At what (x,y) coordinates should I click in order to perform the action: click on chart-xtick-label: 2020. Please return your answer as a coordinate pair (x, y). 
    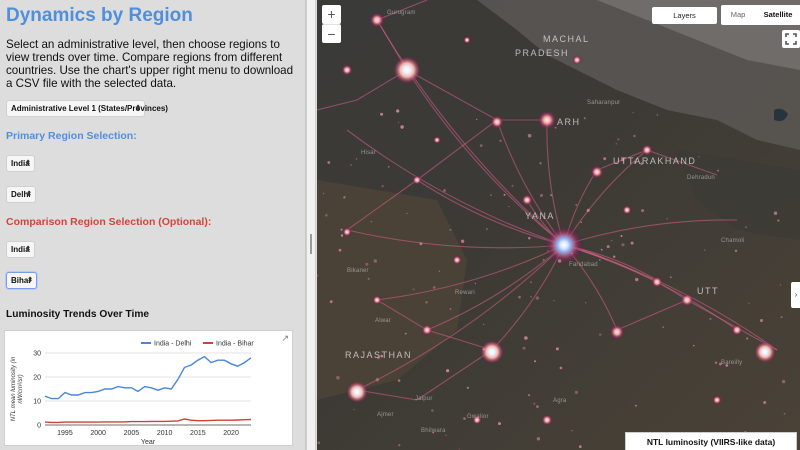
    Looking at the image, I should click on (231, 433).